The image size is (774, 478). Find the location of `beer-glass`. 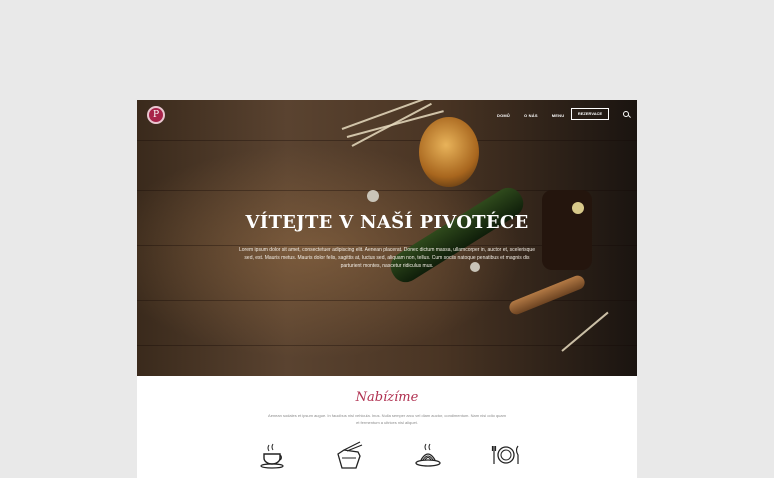

beer-glass is located at coordinates (449, 152).